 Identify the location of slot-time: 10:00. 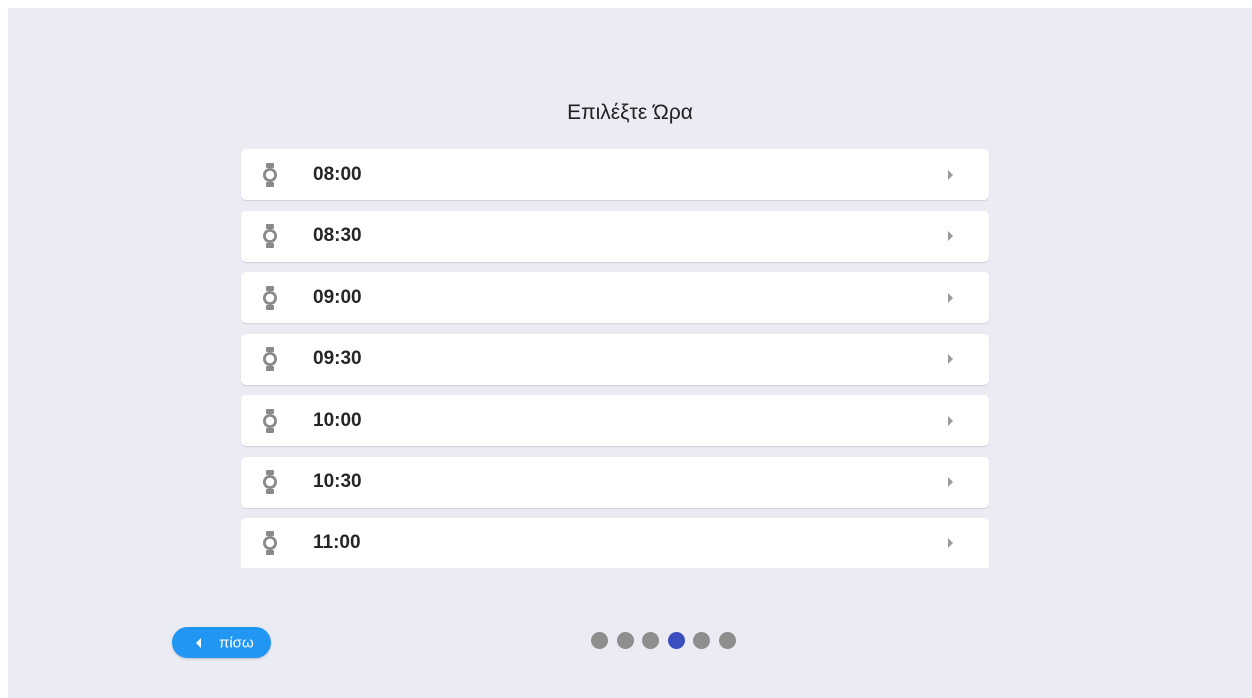
(337, 420).